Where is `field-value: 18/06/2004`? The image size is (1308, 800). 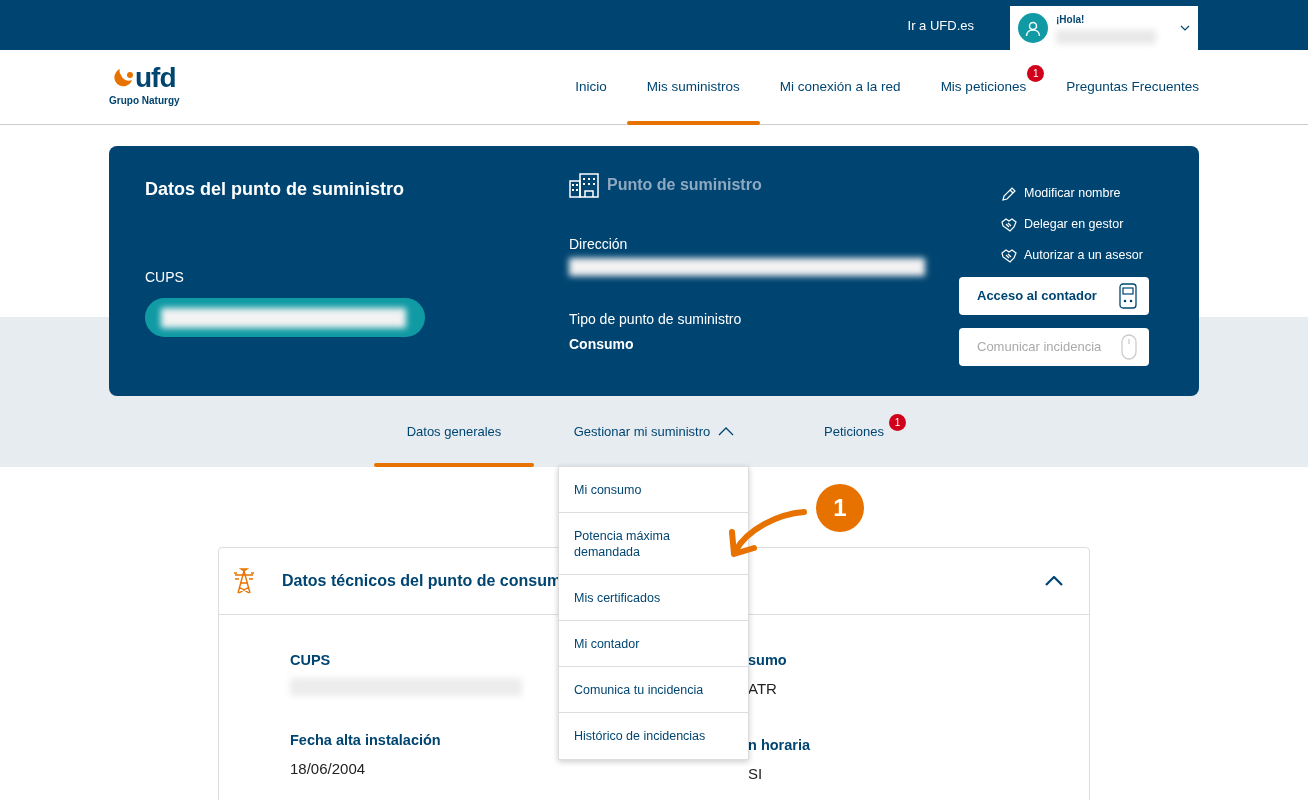 field-value: 18/06/2004 is located at coordinates (328, 769).